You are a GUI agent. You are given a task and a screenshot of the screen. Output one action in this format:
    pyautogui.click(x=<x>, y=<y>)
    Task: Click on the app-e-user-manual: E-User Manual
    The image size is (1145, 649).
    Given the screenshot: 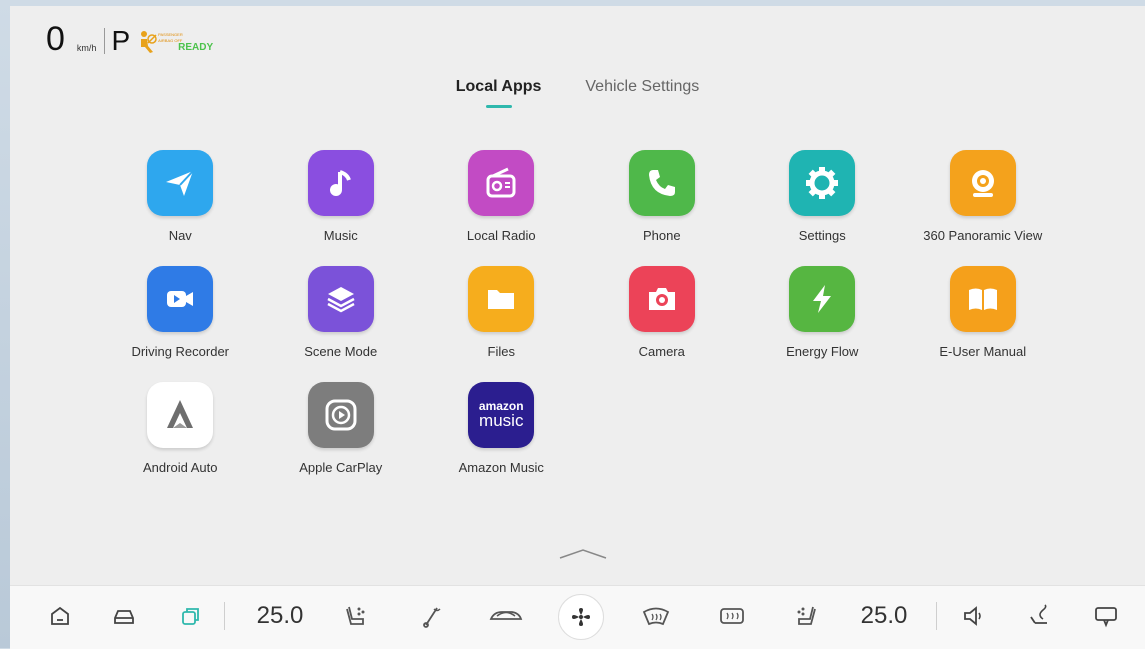 What is the action you would take?
    pyautogui.click(x=983, y=313)
    